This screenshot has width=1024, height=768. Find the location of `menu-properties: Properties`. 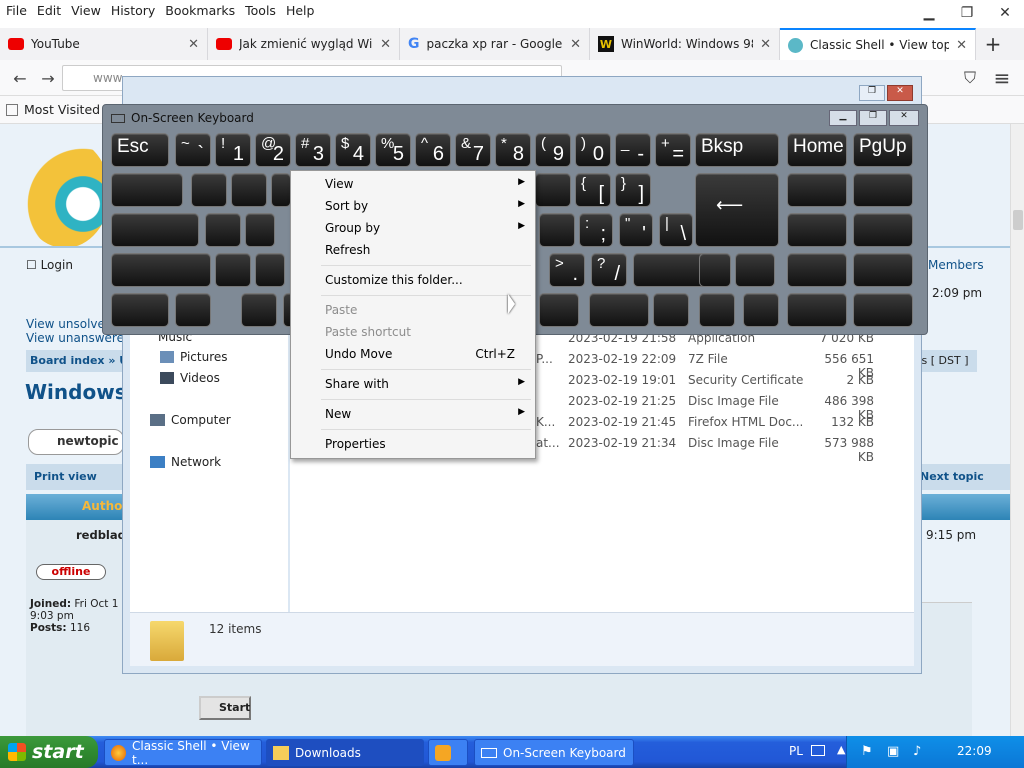

menu-properties: Properties is located at coordinates (425, 444).